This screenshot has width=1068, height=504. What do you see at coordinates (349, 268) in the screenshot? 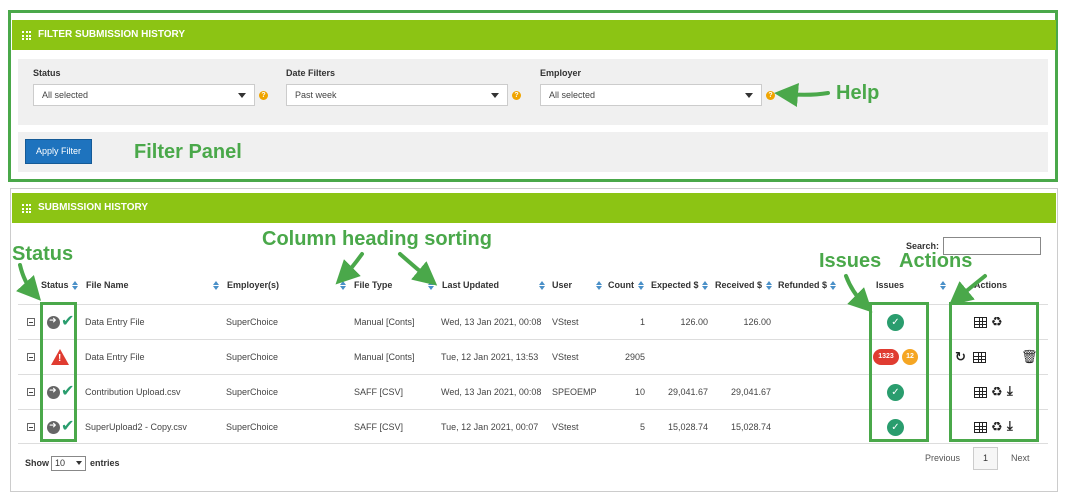
I see `sorting-arrow-file-type` at bounding box center [349, 268].